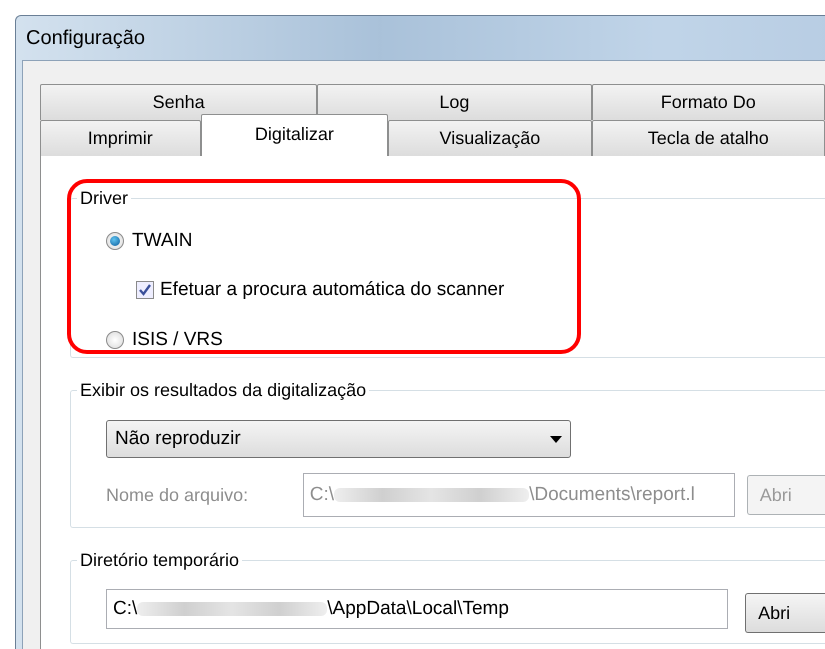  What do you see at coordinates (556, 439) in the screenshot?
I see `caret-icon` at bounding box center [556, 439].